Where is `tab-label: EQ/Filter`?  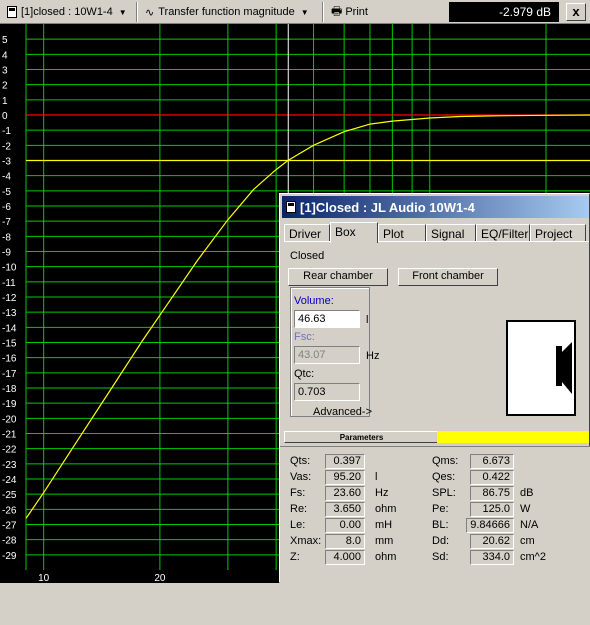 tab-label: EQ/Filter is located at coordinates (505, 234).